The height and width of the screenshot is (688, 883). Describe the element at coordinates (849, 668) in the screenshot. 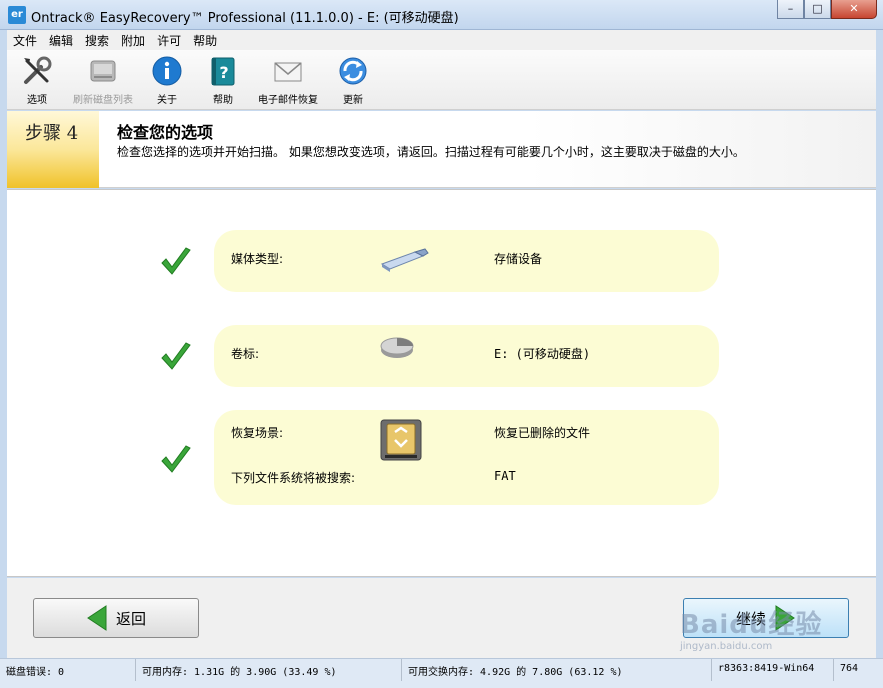

I see `status-number: 764` at that location.